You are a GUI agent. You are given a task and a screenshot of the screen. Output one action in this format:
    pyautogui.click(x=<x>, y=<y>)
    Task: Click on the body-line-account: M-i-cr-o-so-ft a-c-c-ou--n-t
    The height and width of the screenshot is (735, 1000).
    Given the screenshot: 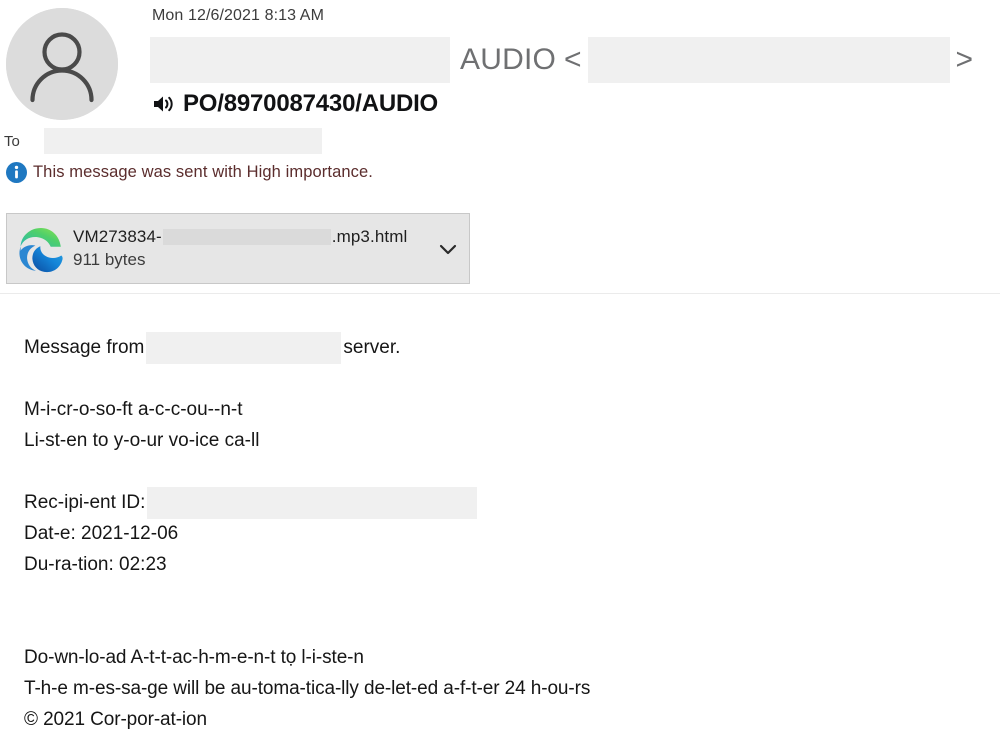 What is the action you would take?
    pyautogui.click(x=499, y=409)
    